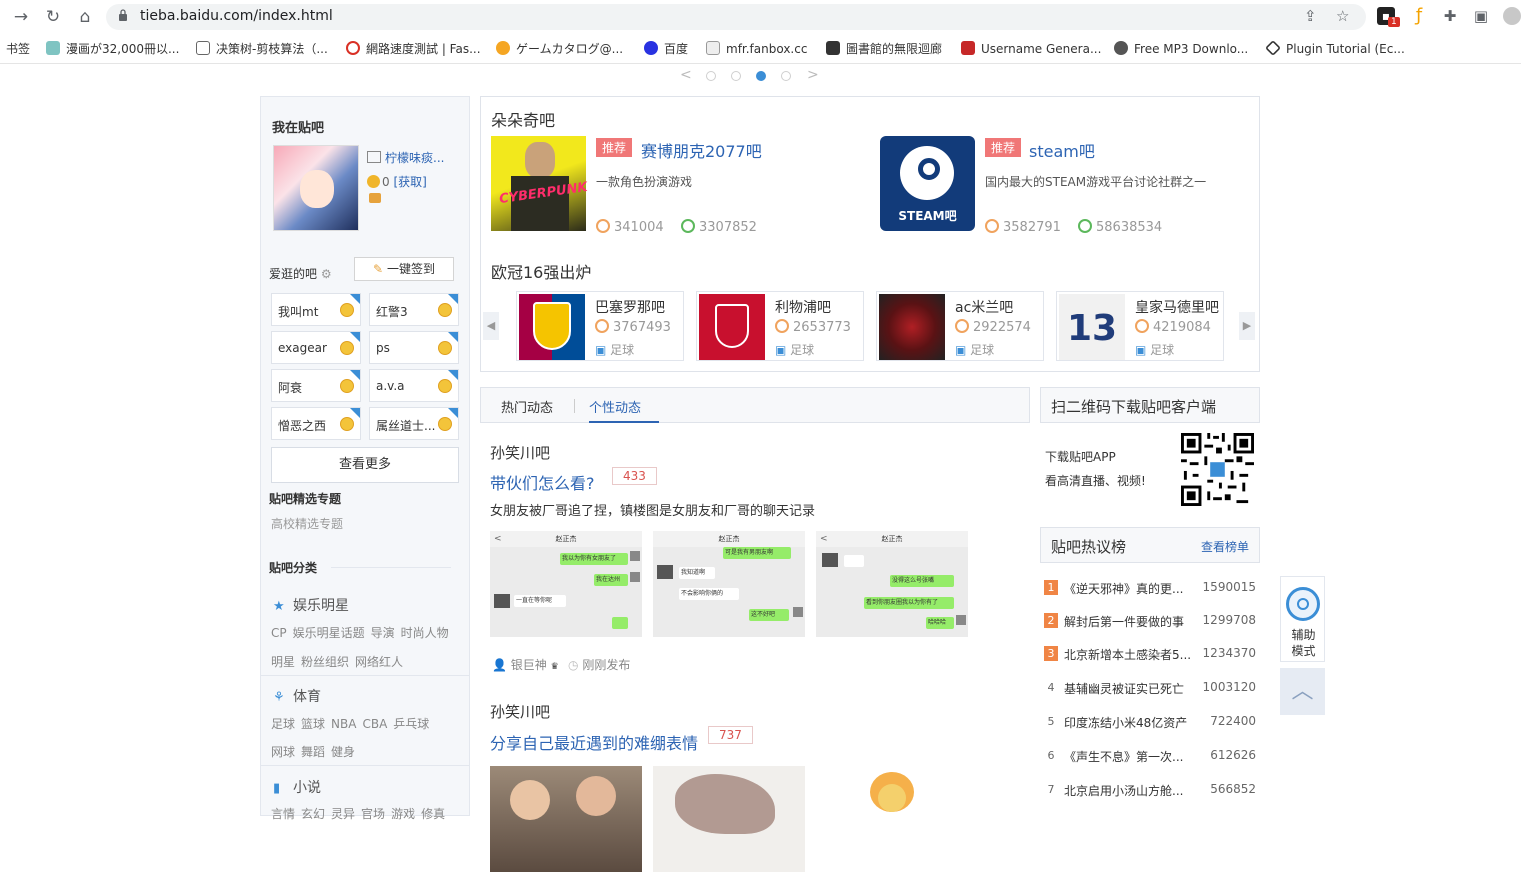 This screenshot has width=1521, height=872. I want to click on back-to-top-button: ︿, so click(1302, 691).